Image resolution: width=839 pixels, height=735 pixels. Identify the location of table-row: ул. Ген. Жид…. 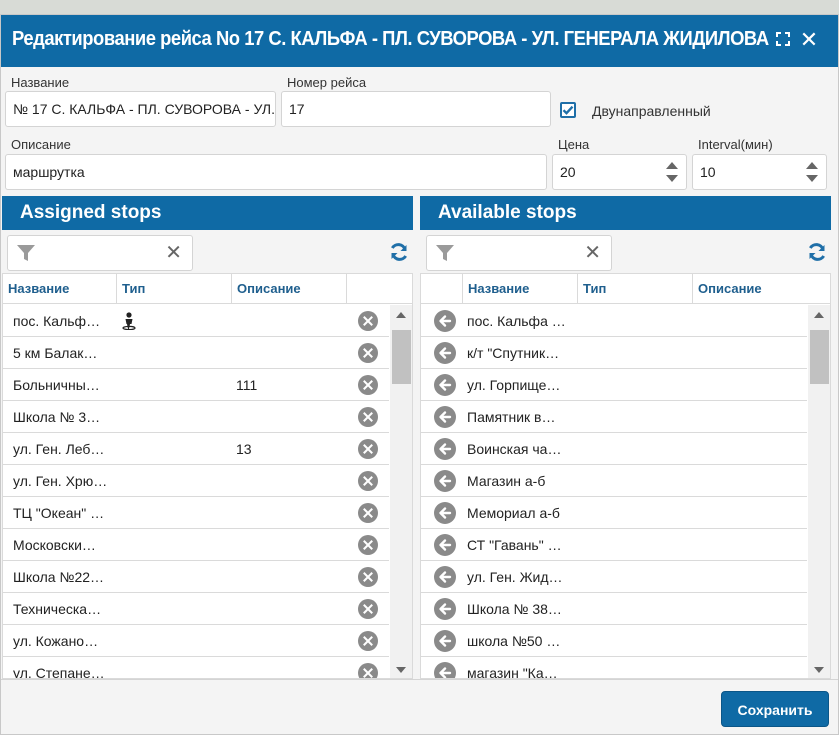
(614, 577).